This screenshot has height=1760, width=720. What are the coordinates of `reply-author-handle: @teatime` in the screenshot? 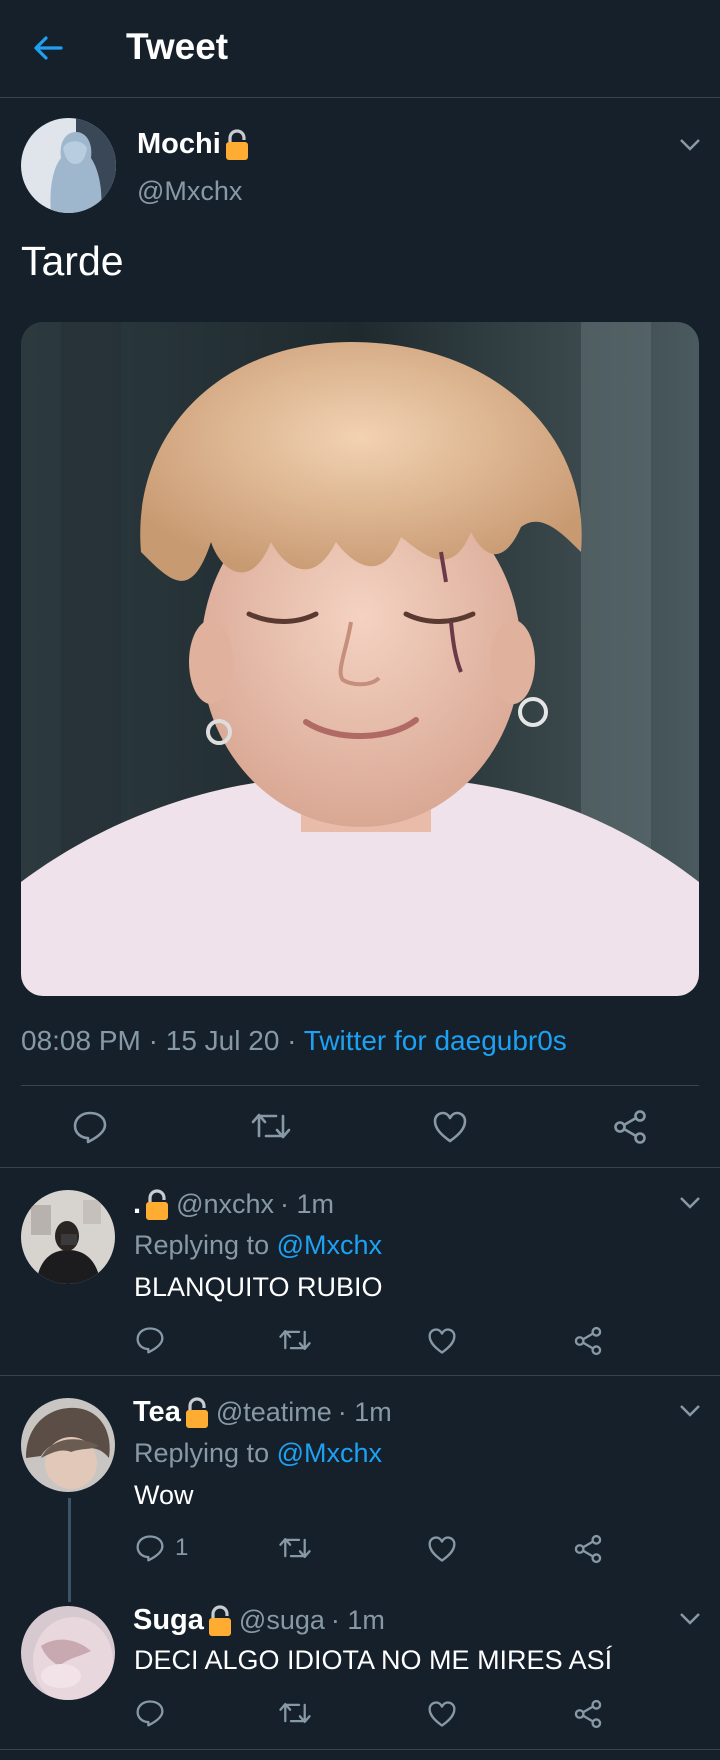 It's located at (274, 1412).